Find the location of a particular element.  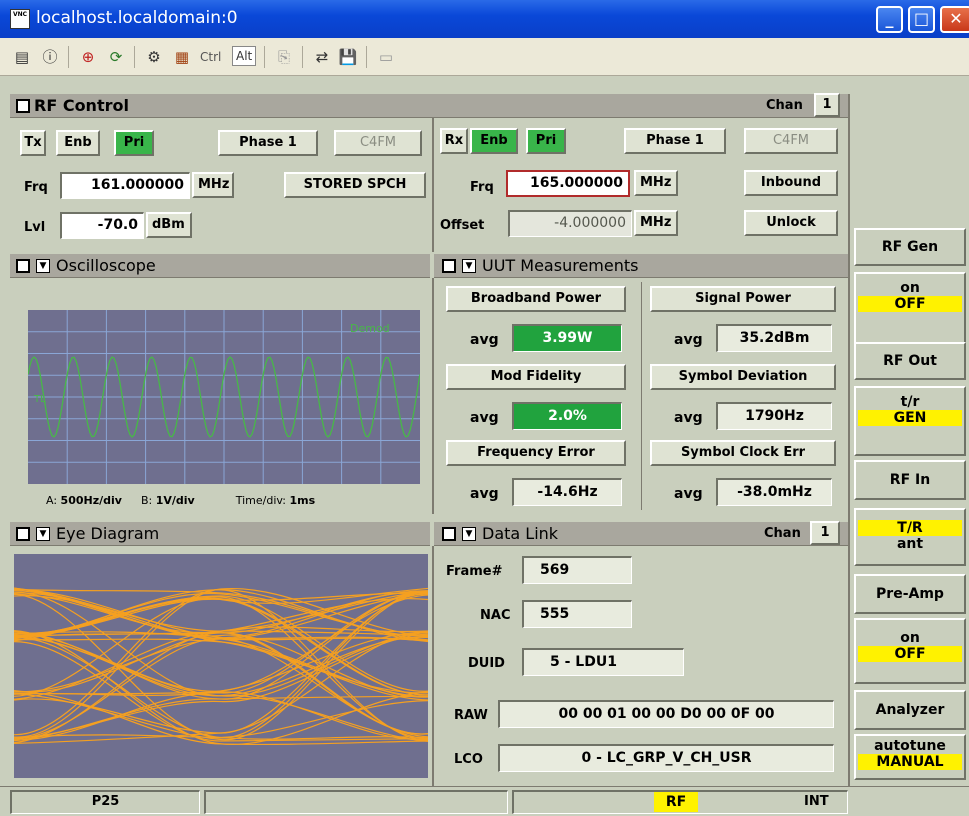

inbound-button: Inbound is located at coordinates (791, 183).